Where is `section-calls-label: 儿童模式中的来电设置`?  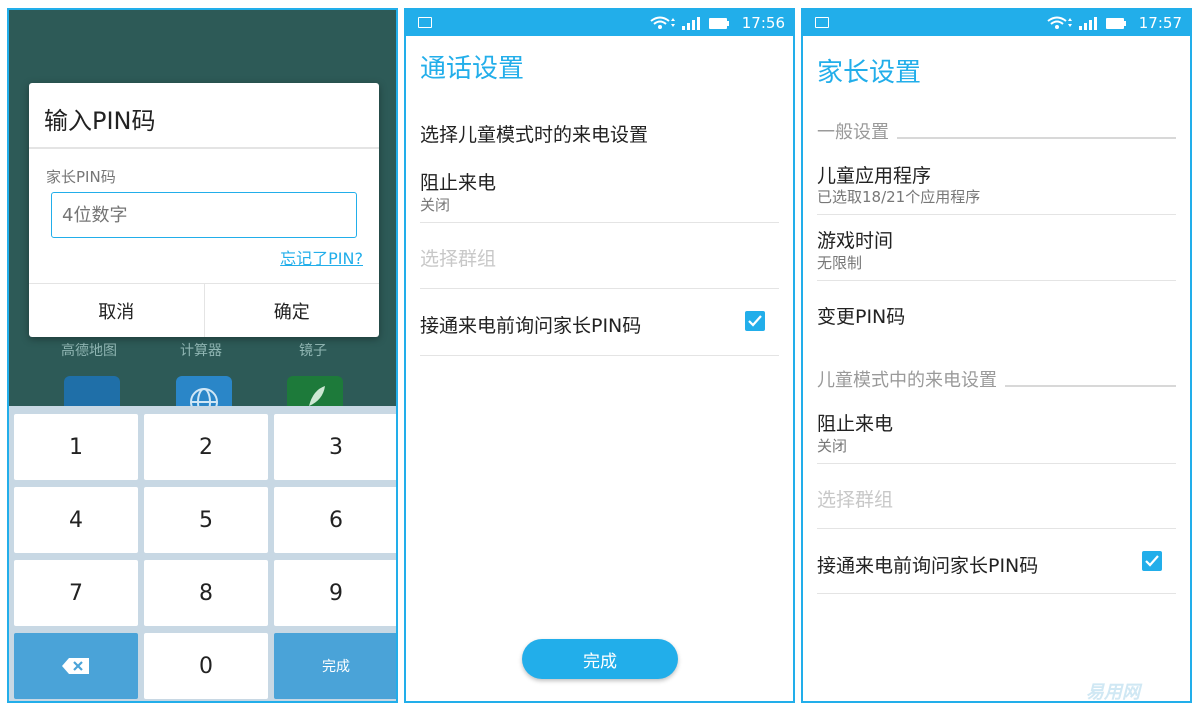
section-calls-label: 儿童模式中的来电设置 is located at coordinates (907, 380).